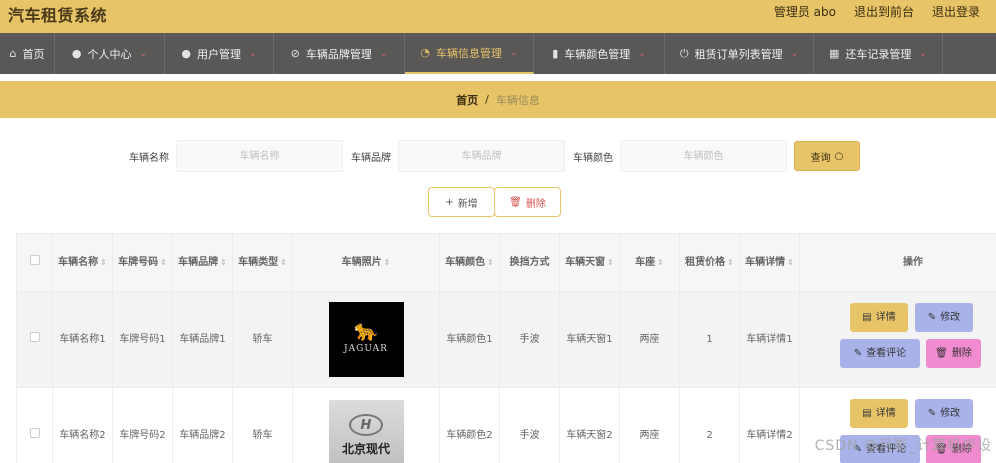 This screenshot has height=463, width=996. I want to click on query-button: 查询 ○, so click(827, 156).